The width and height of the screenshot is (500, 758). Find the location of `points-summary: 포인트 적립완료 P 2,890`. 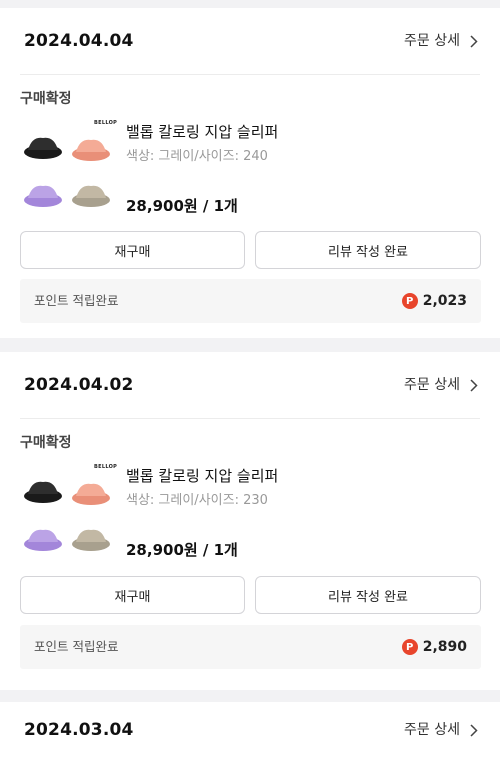

points-summary: 포인트 적립완료 P 2,890 is located at coordinates (250, 647).